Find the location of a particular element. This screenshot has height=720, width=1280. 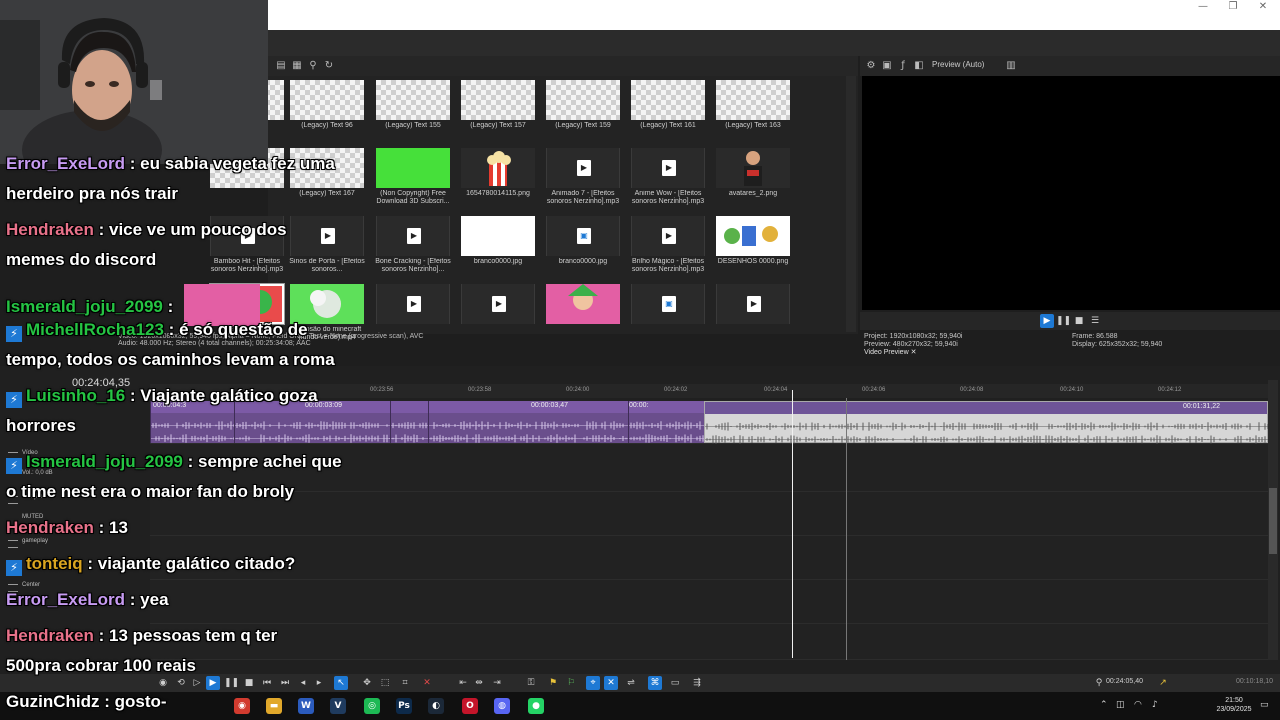

auto-ripple-icon: ⇶ is located at coordinates (697, 683).